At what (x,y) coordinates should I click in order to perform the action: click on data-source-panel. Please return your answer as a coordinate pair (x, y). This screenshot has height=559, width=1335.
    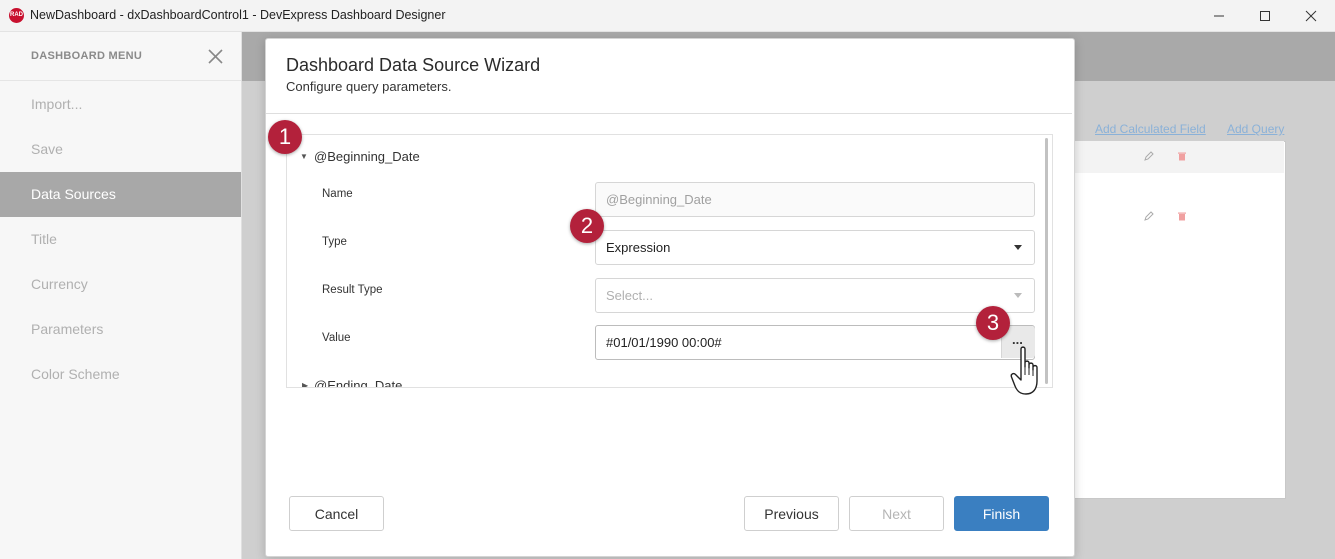
    Looking at the image, I should click on (1179, 320).